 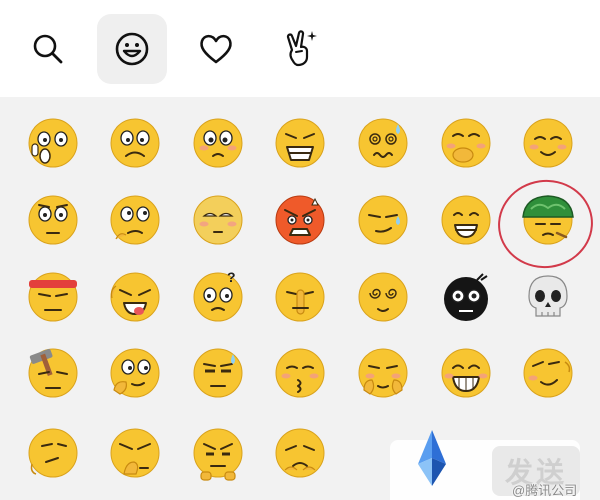 I want to click on hammer-face-icon, so click(x=53, y=373).